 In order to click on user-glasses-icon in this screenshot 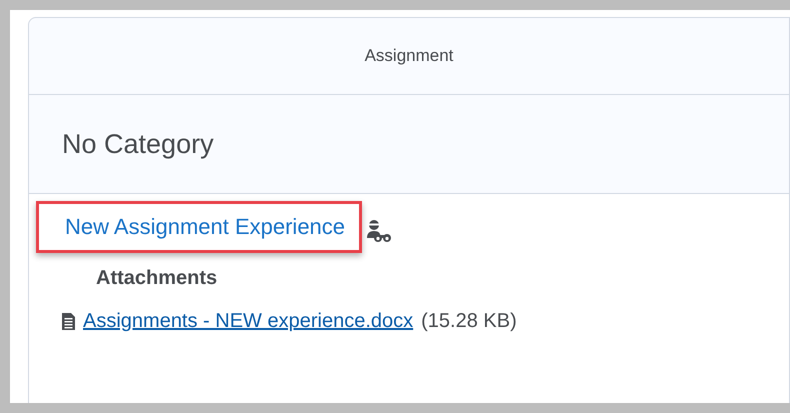, I will do `click(379, 231)`.